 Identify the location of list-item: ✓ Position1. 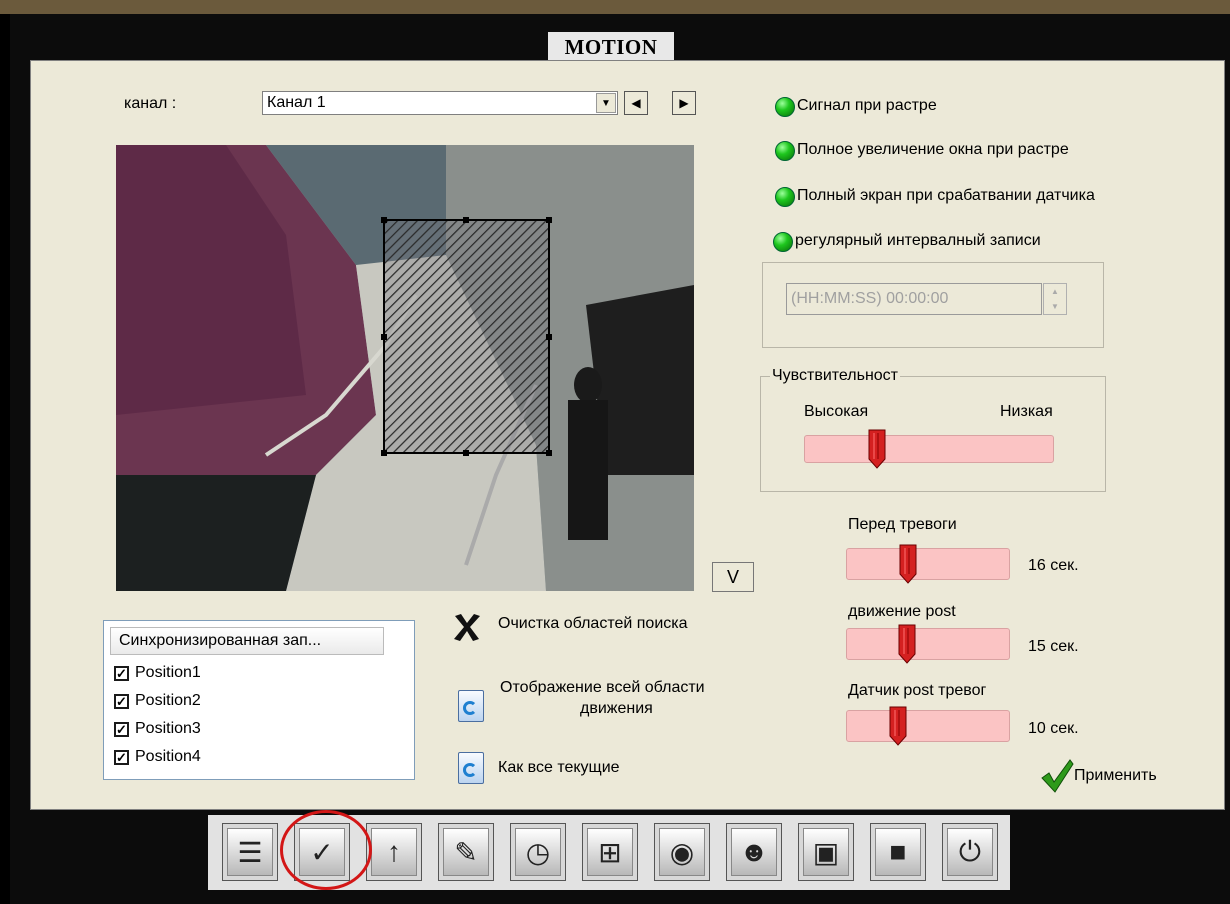
(157, 673).